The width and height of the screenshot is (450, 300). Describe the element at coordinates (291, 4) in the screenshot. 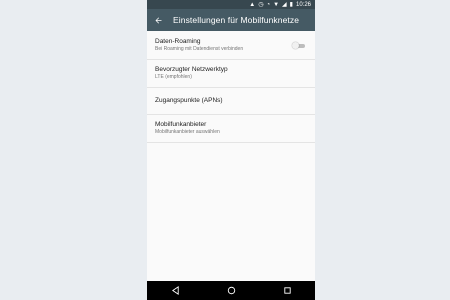

I see `battery-icon: ▮` at that location.